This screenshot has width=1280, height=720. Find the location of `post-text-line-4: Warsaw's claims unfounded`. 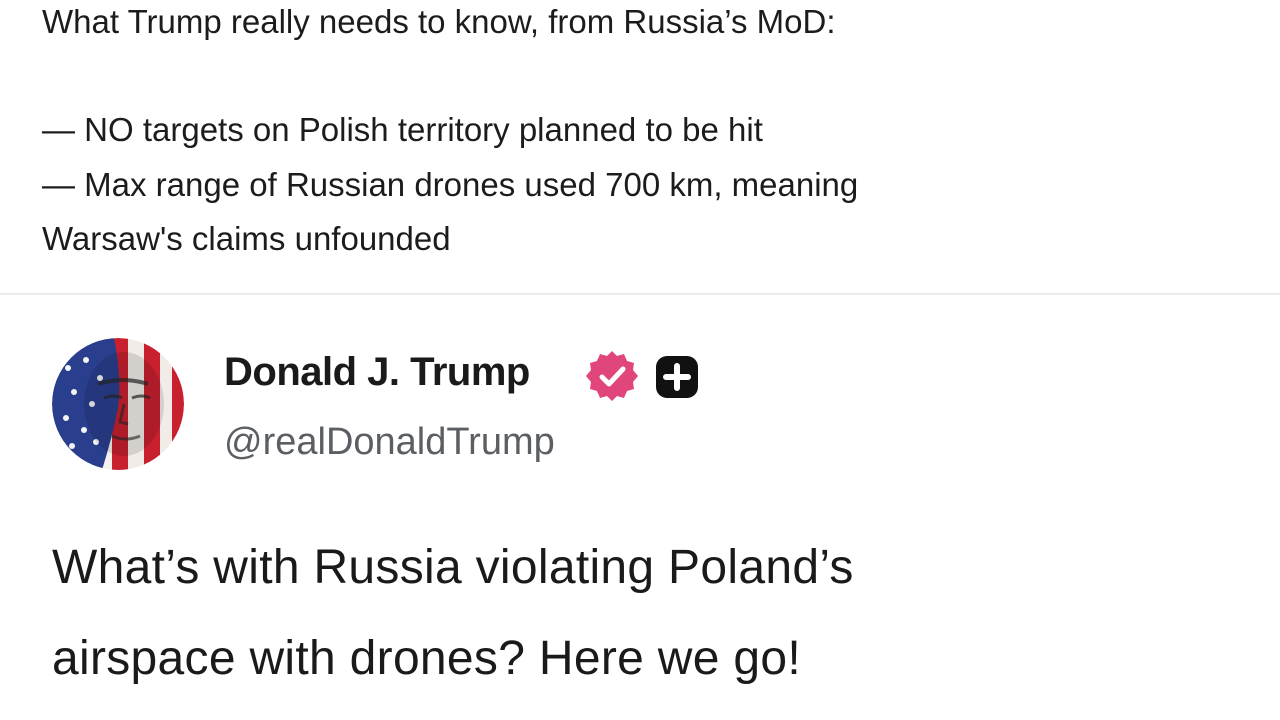

post-text-line-4: Warsaw's claims unfounded is located at coordinates (246, 238).